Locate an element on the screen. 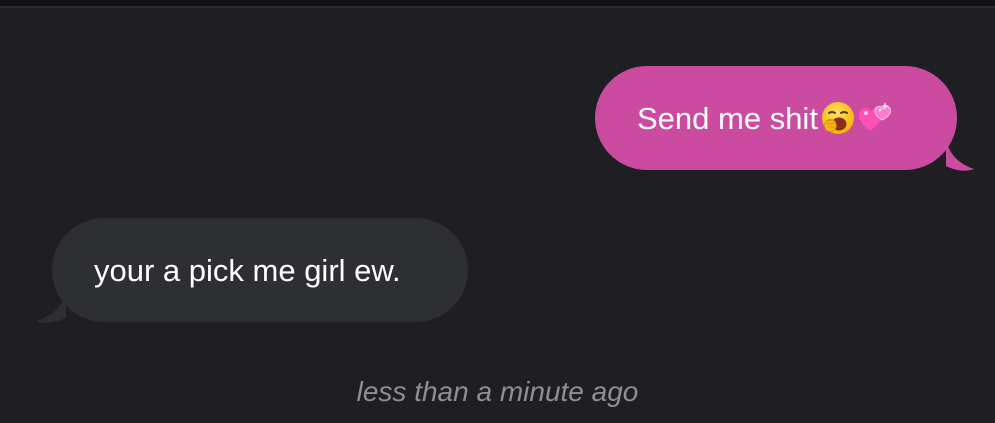 The height and width of the screenshot is (423, 995). top-divider is located at coordinates (497, 4).